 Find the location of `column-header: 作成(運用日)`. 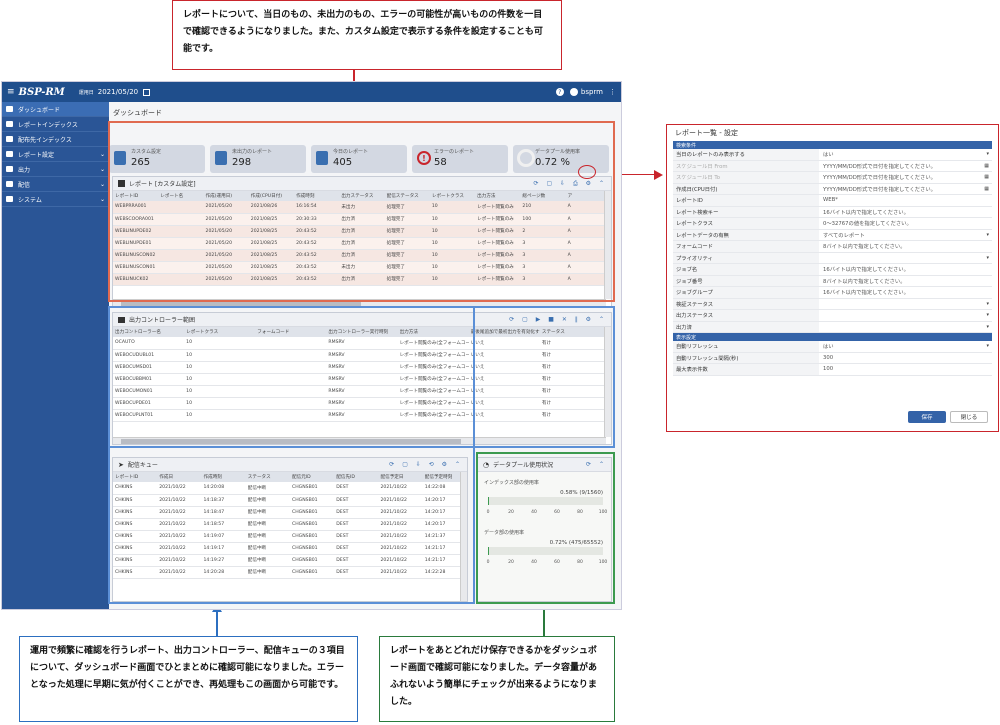

column-header: 作成(運用日) is located at coordinates (226, 196).